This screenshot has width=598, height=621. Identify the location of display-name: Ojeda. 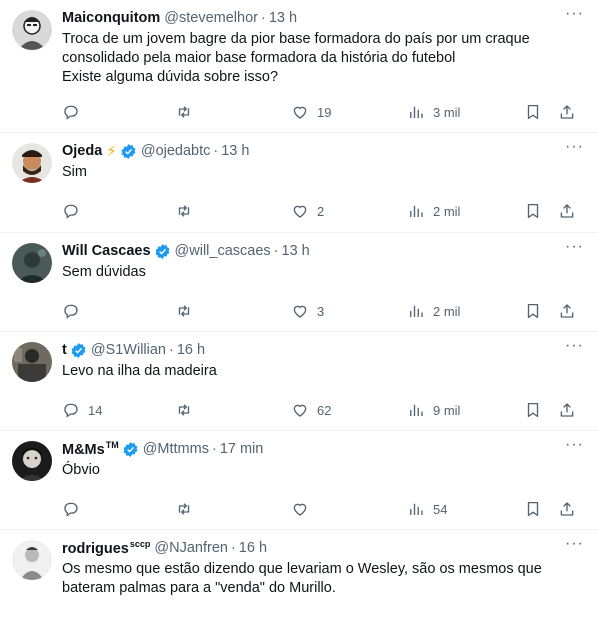
(82, 151).